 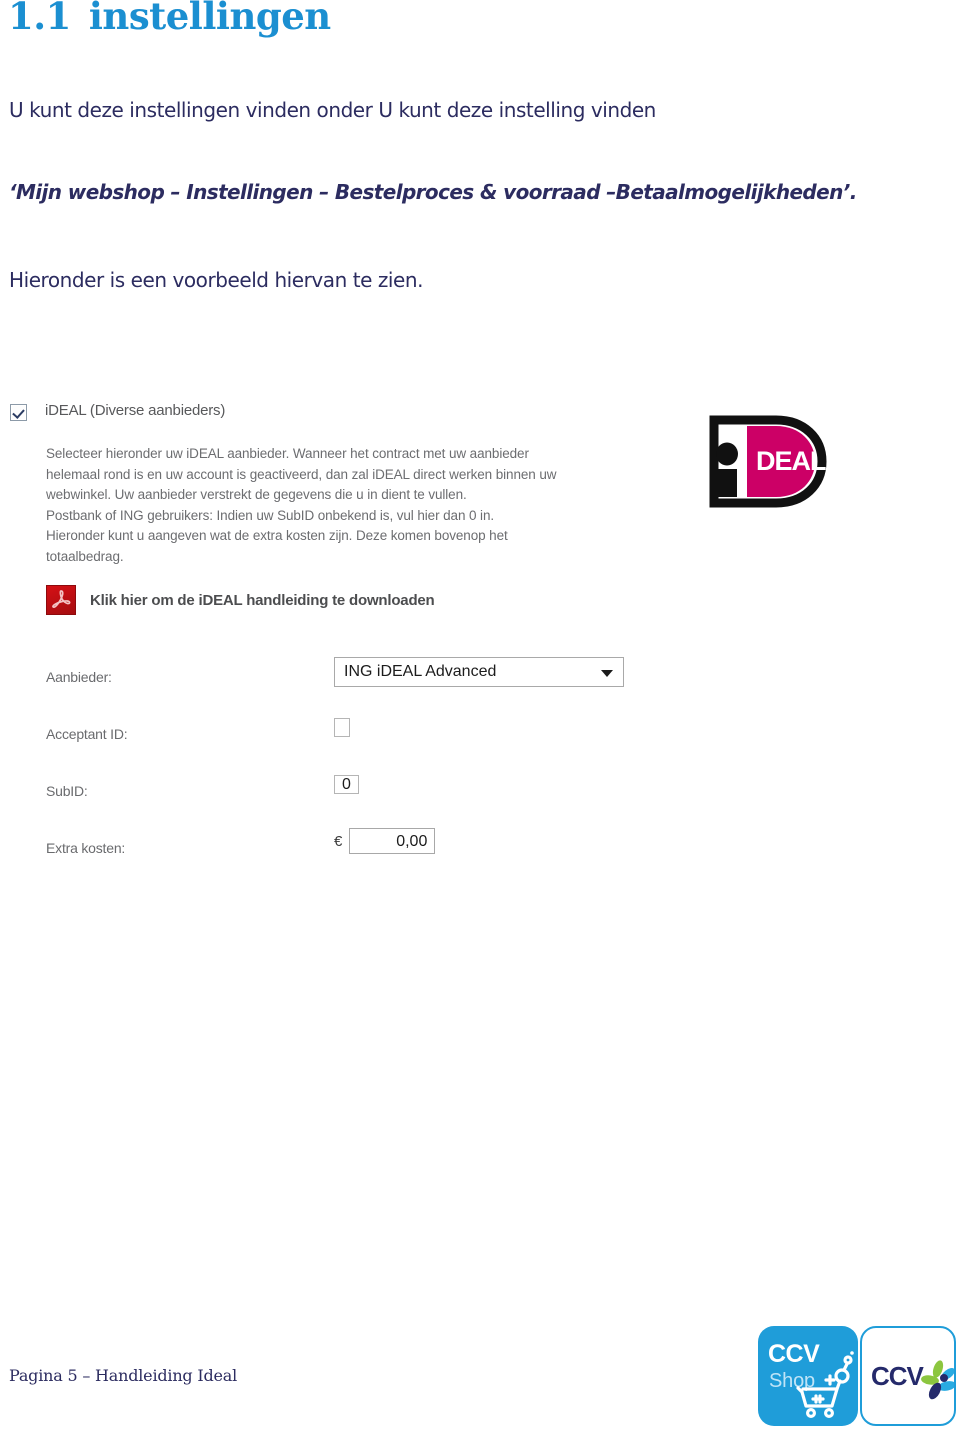 I want to click on shopping-cart-icon, so click(x=825, y=1384).